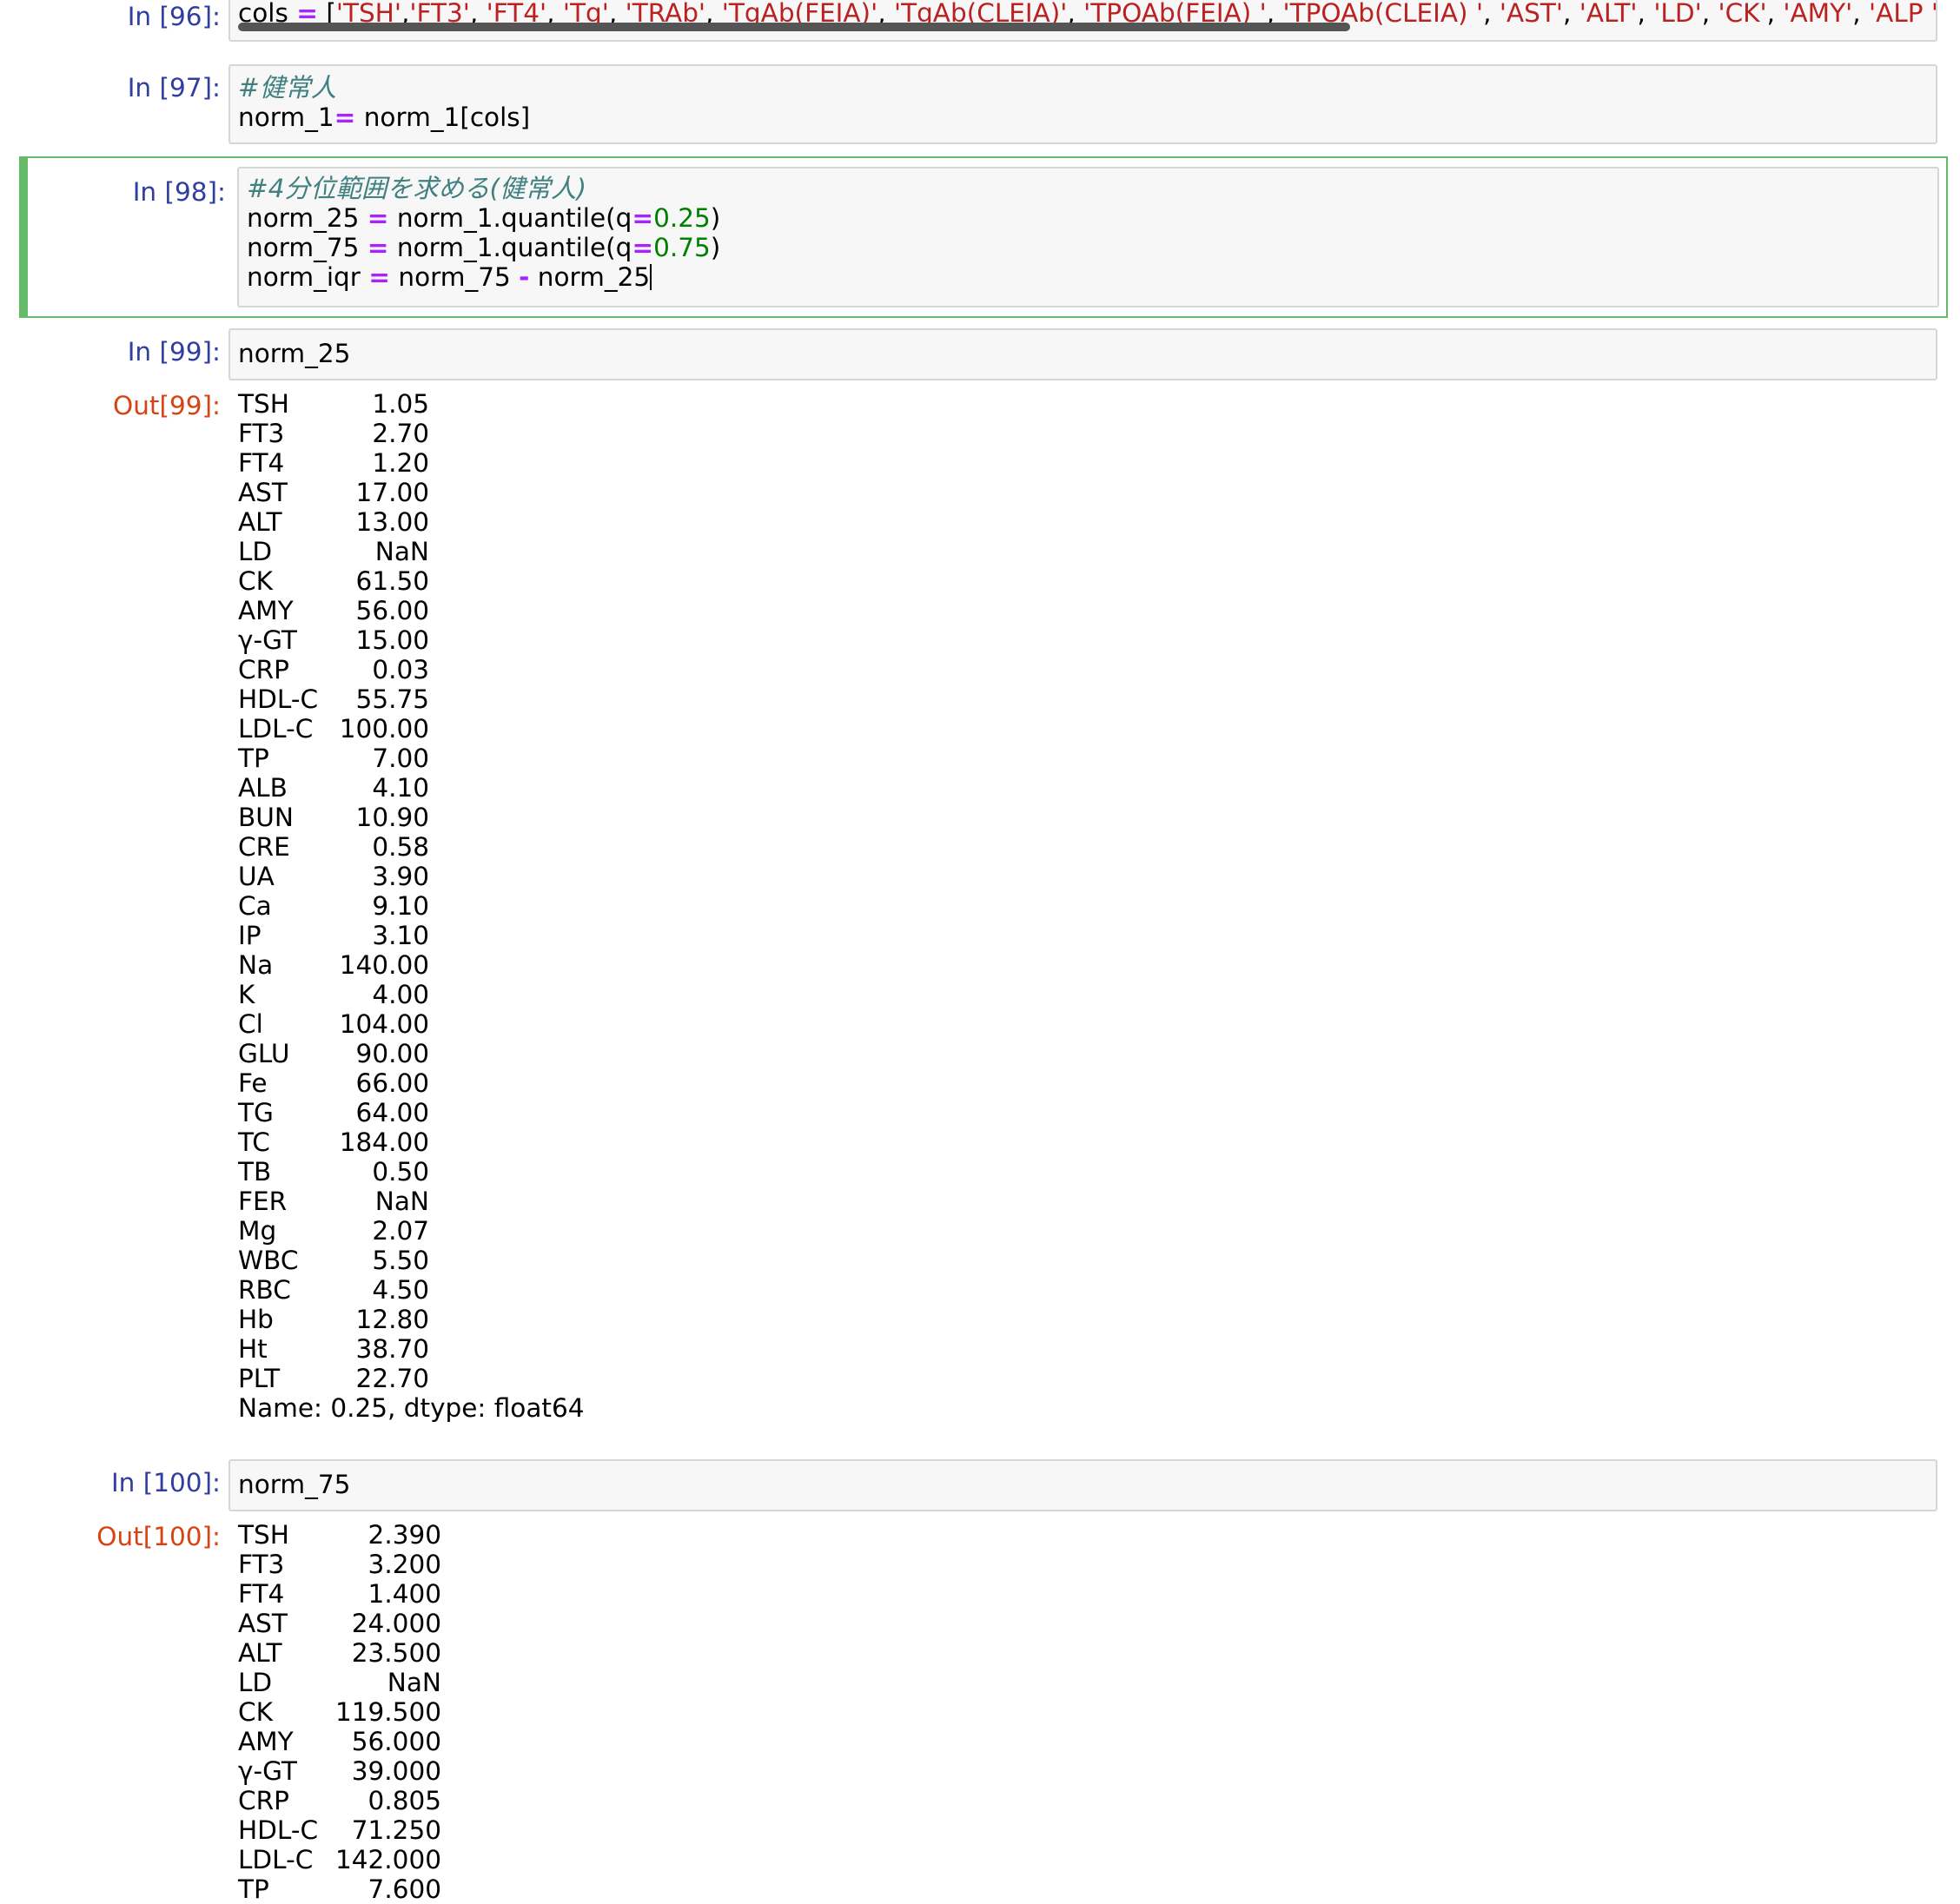 Image resolution: width=1960 pixels, height=1904 pixels. Describe the element at coordinates (388, 1712) in the screenshot. I see `series-value: 119.500` at that location.